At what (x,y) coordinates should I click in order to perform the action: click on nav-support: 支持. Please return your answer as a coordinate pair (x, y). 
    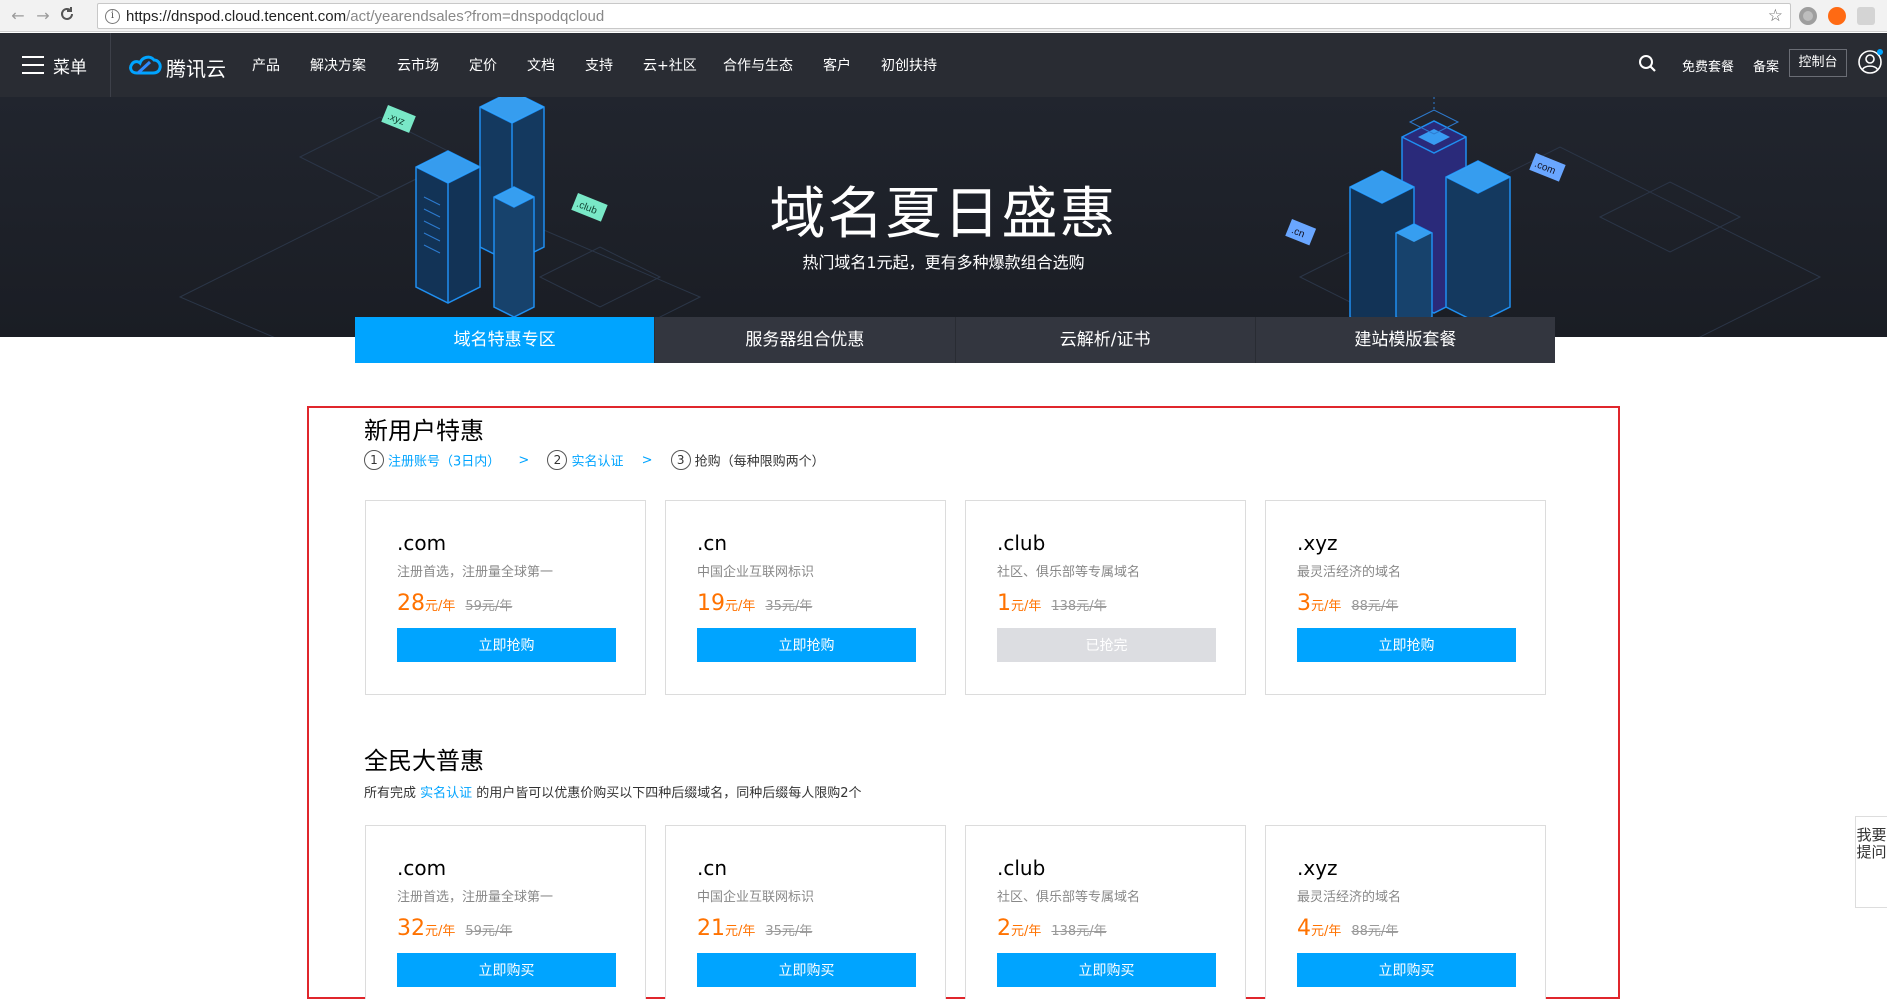
    Looking at the image, I should click on (599, 65).